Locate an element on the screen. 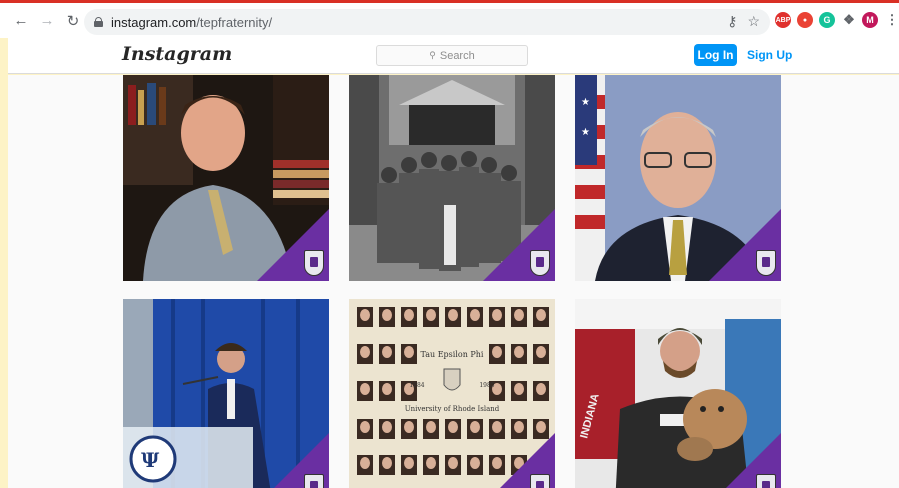 The image size is (899, 488). composite-heading: Tau Epsilon Phi is located at coordinates (452, 354).